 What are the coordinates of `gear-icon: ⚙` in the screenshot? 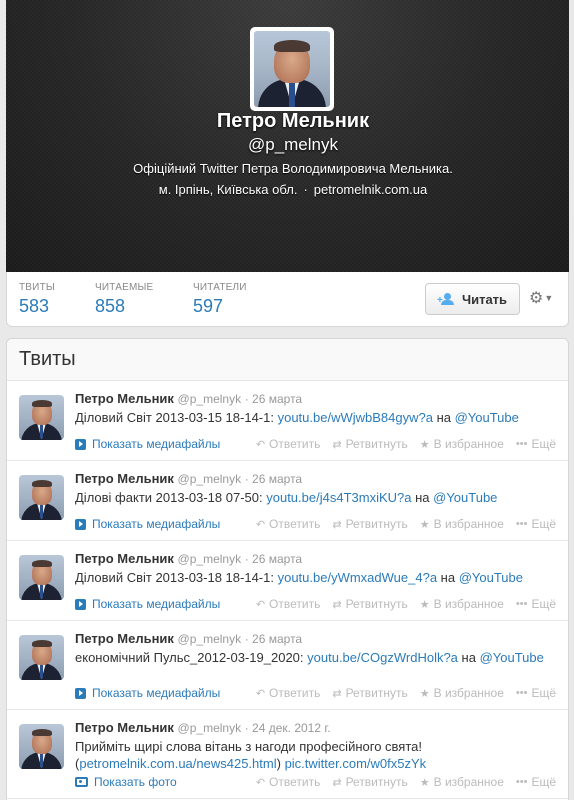 It's located at (536, 298).